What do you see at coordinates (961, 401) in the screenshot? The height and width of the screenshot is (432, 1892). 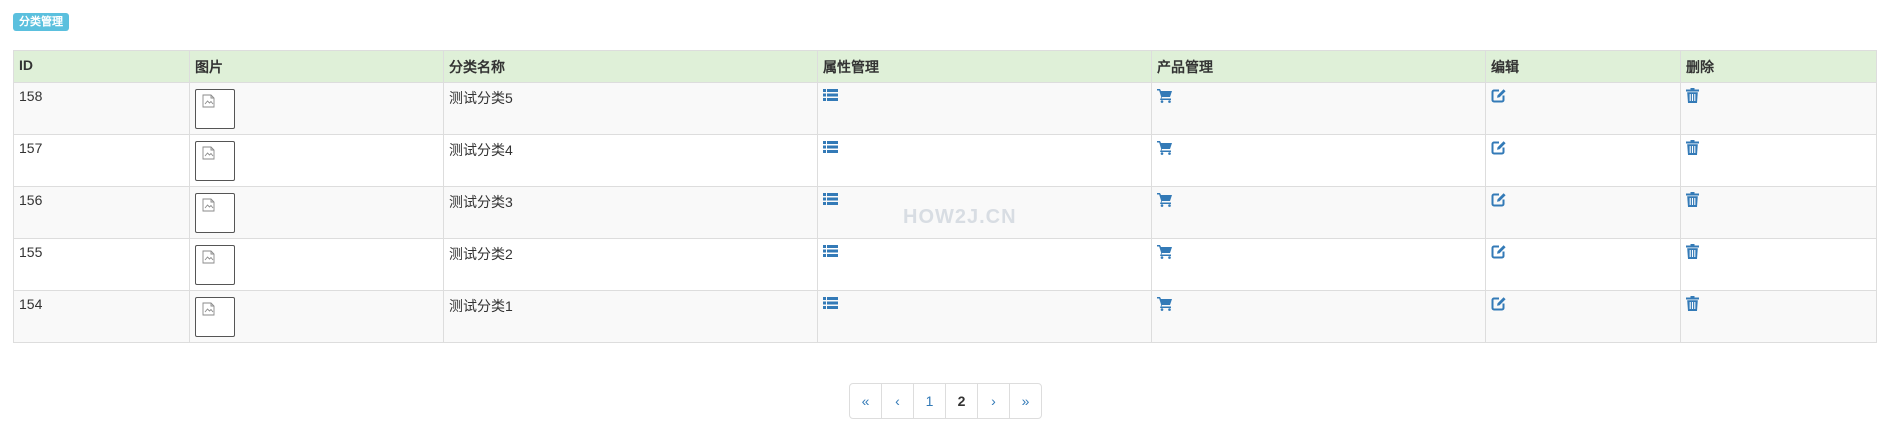 I see `pagination-page-2: 2` at bounding box center [961, 401].